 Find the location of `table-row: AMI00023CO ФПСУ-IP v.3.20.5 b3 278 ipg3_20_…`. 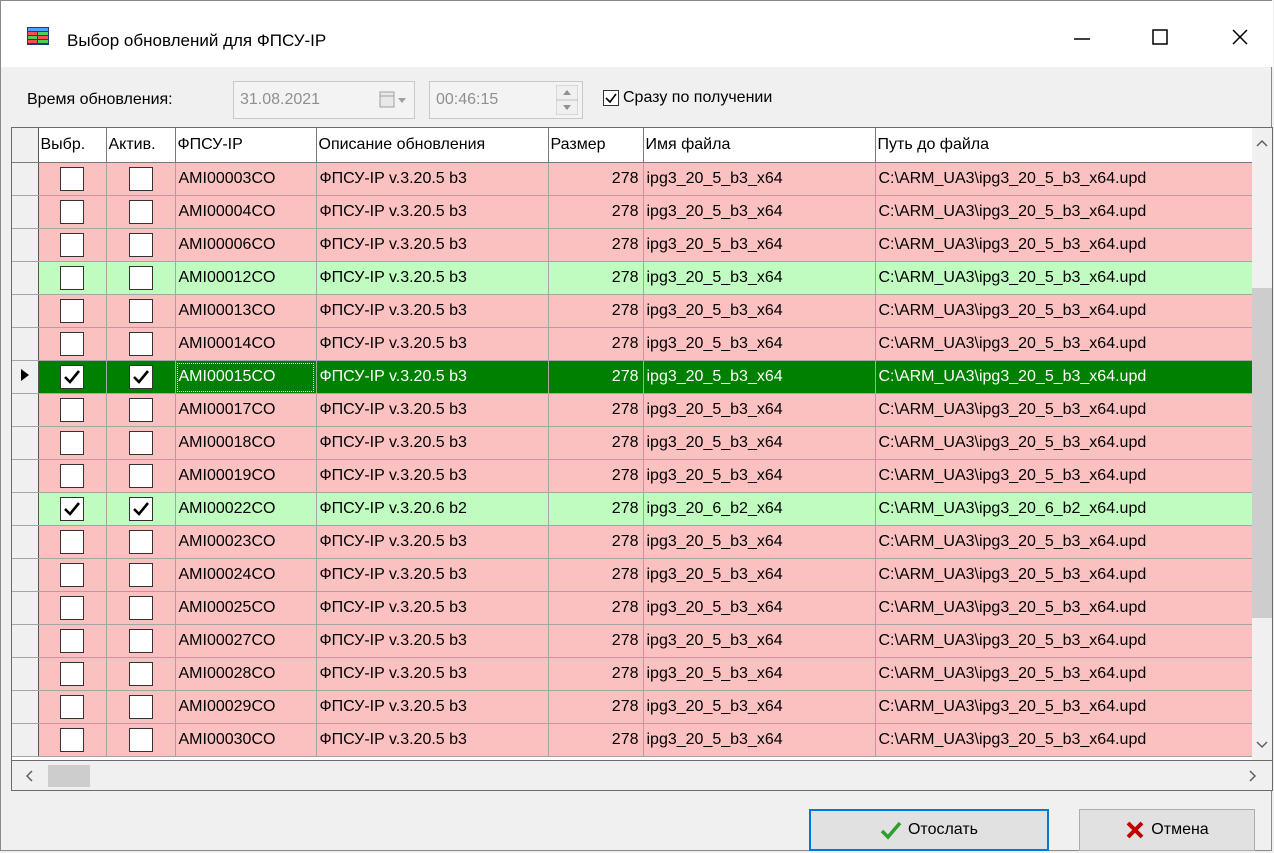

table-row: AMI00023CO ФПСУ-IP v.3.20.5 b3 278 ipg3_20_… is located at coordinates (634, 542).